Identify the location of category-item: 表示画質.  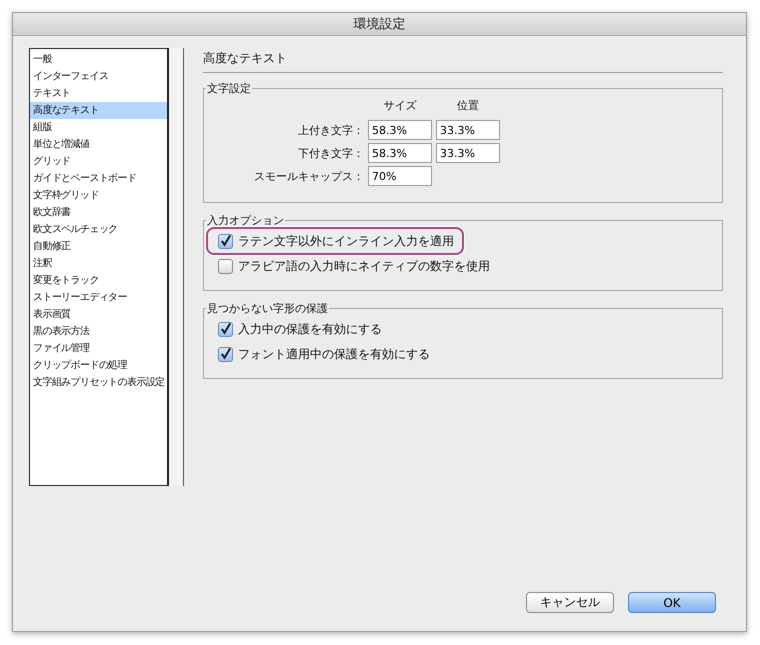
(98, 314).